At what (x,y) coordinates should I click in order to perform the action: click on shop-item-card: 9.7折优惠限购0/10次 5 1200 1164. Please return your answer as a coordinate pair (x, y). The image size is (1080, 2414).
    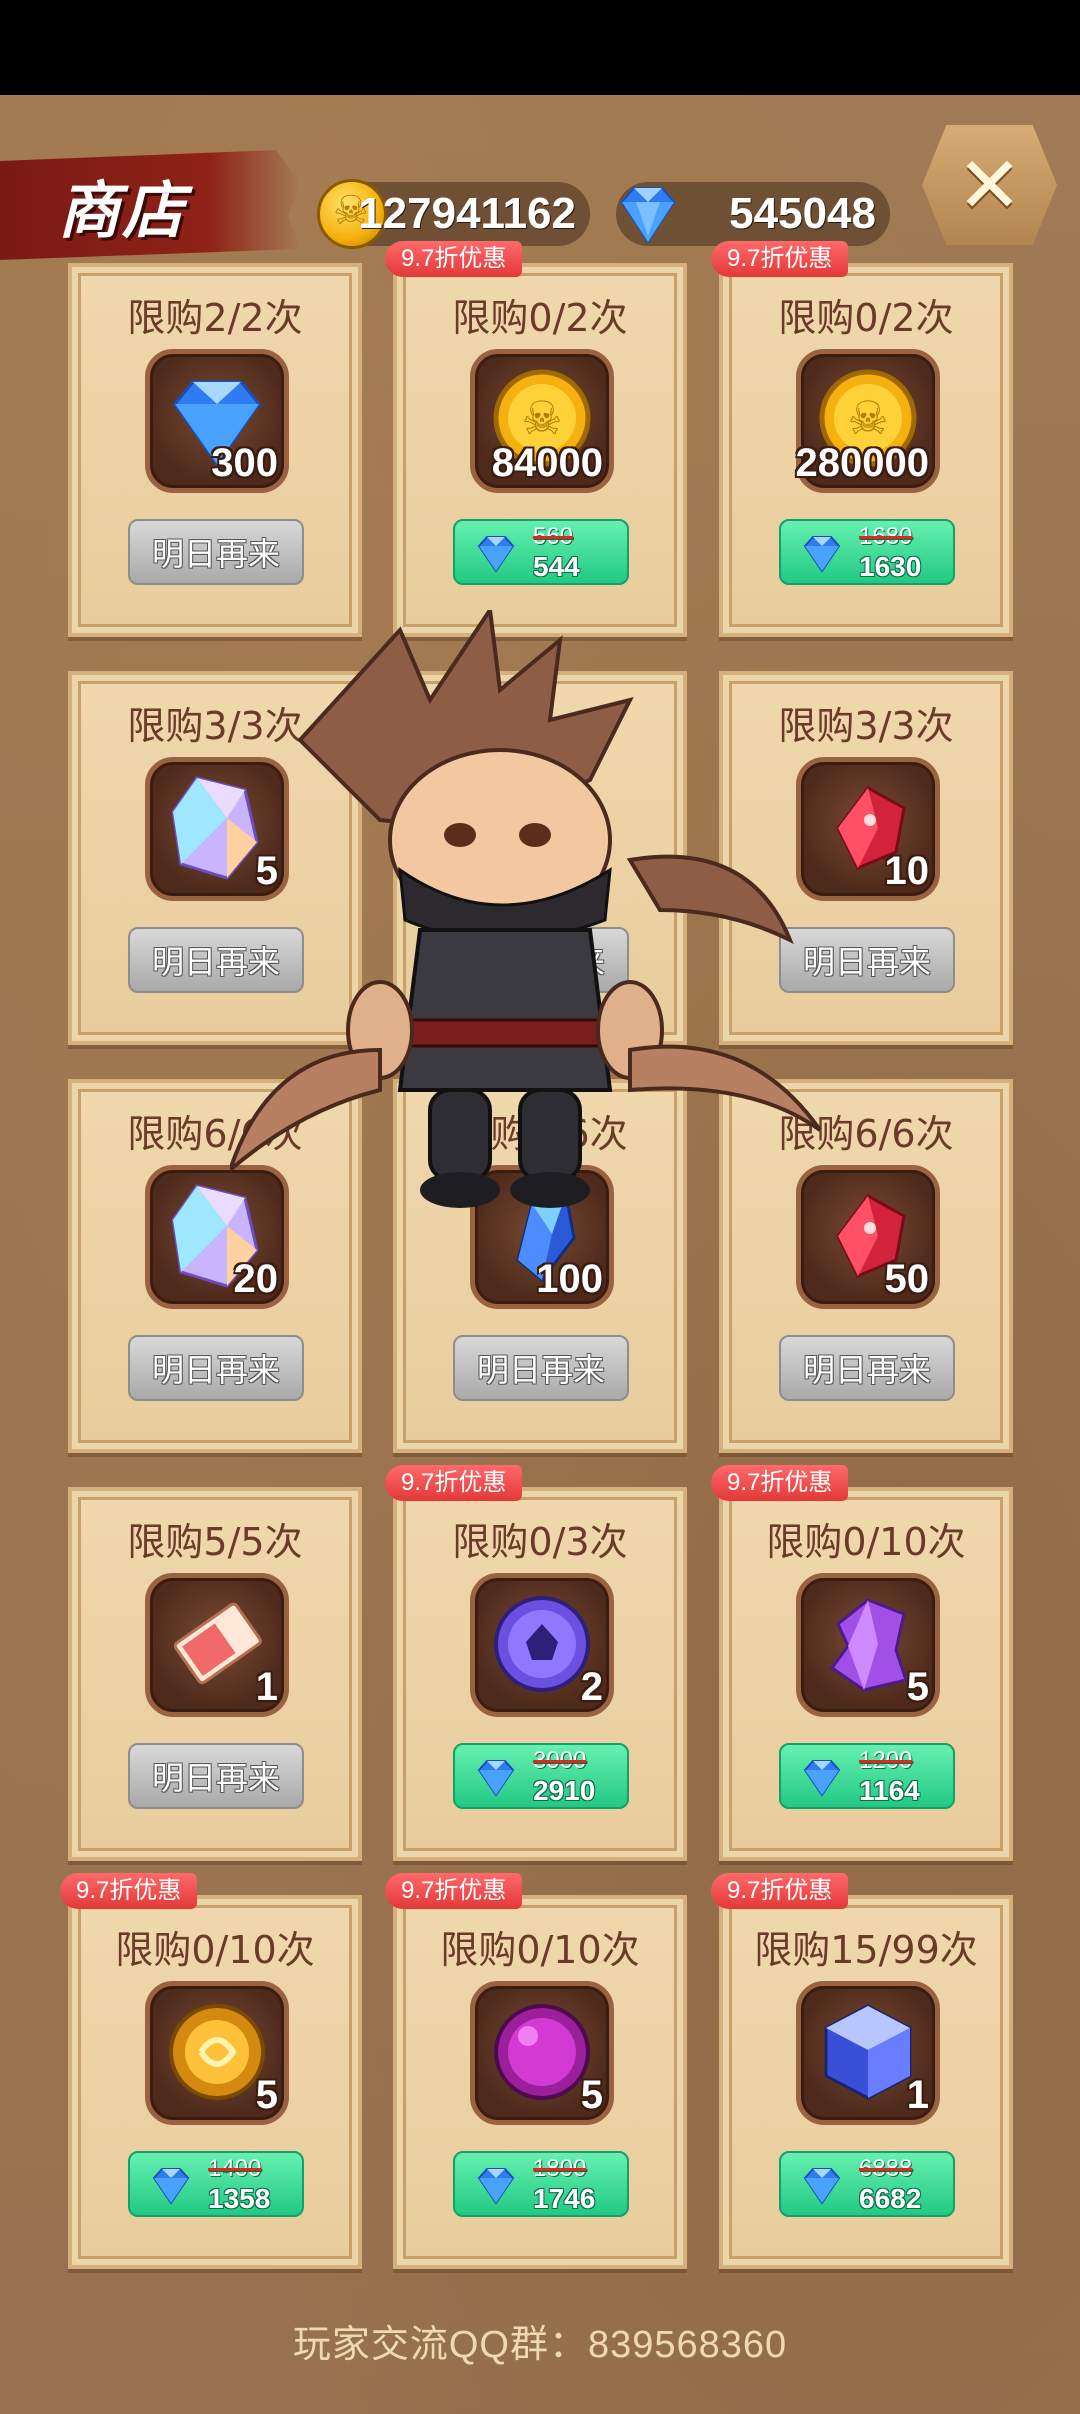
    Looking at the image, I should click on (862, 1663).